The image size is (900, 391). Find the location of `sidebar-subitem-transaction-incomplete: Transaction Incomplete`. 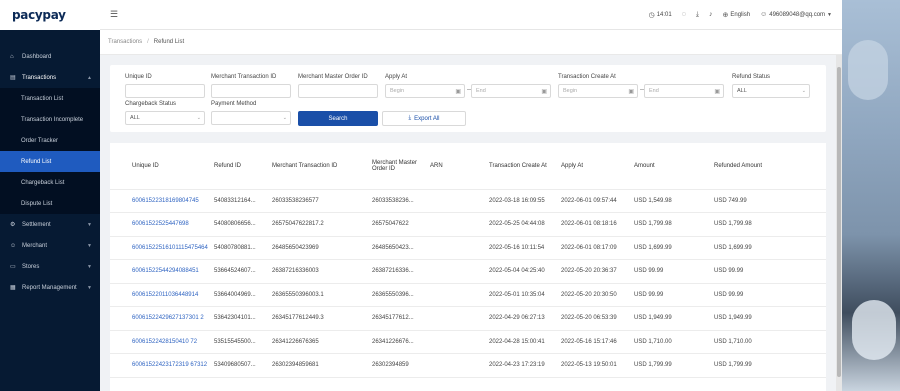

sidebar-subitem-transaction-incomplete: Transaction Incomplete is located at coordinates (50, 119).